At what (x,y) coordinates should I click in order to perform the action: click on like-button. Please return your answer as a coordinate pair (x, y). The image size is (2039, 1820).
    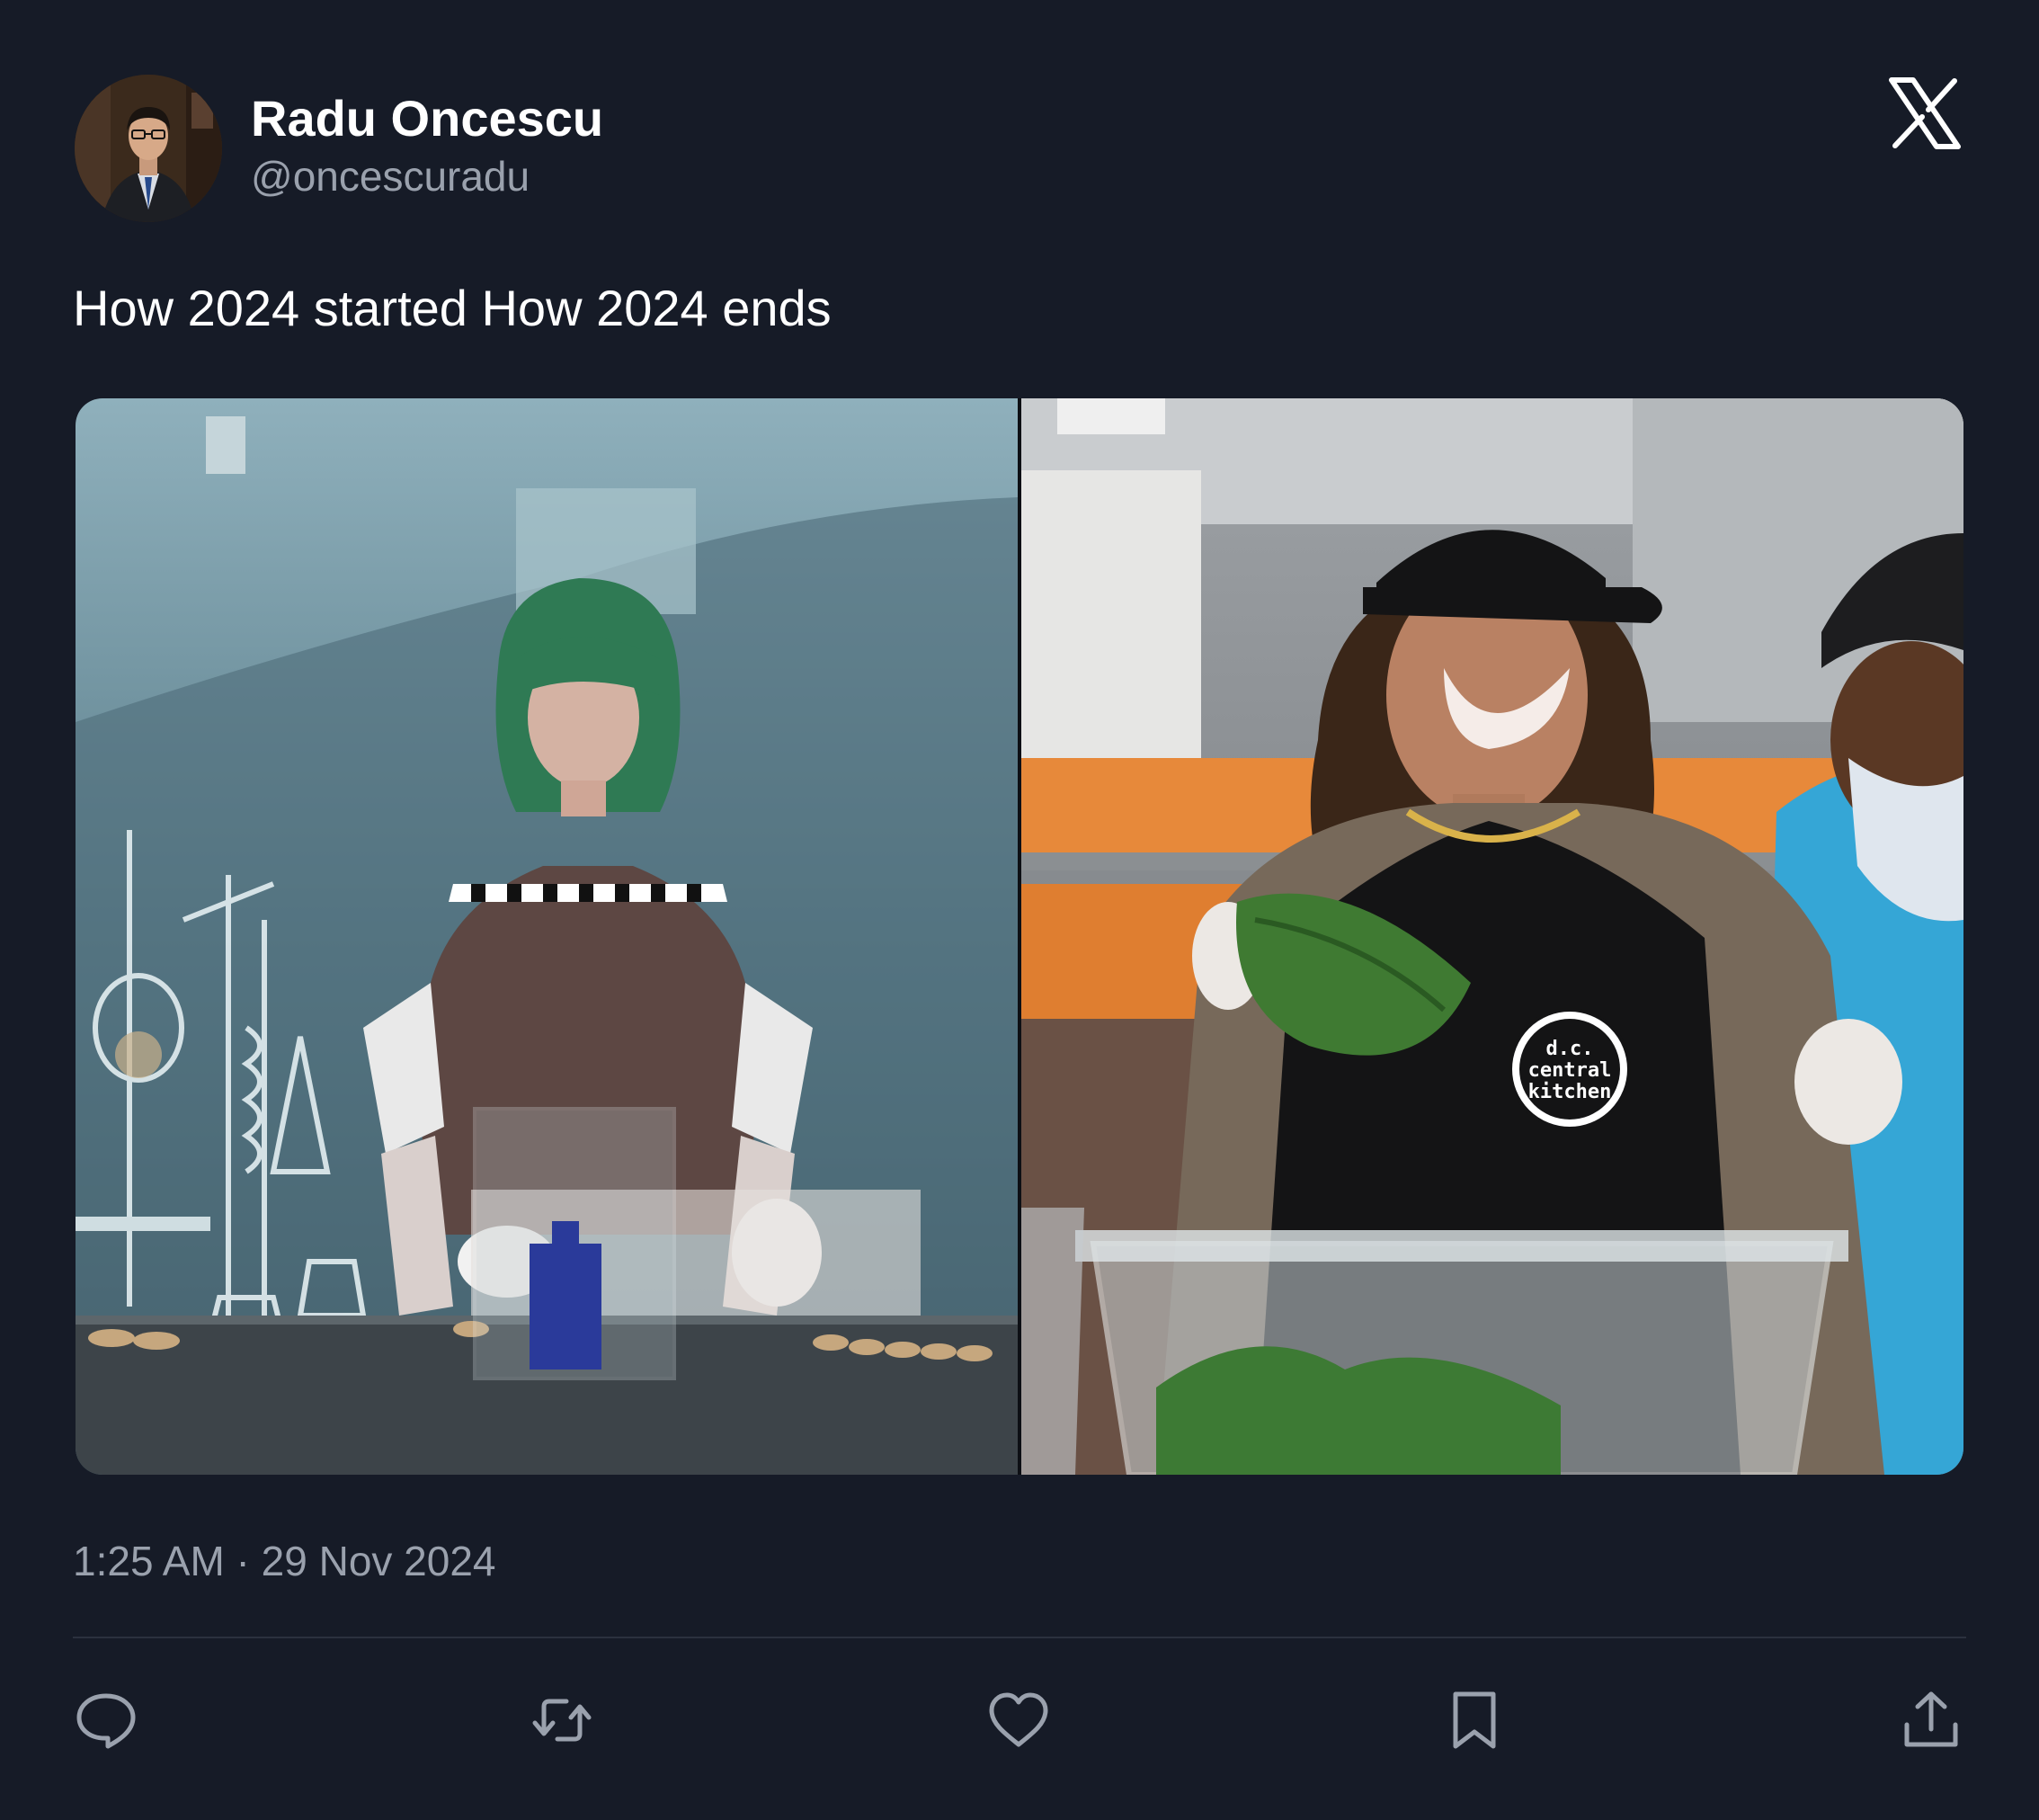
    Looking at the image, I should click on (1018, 1721).